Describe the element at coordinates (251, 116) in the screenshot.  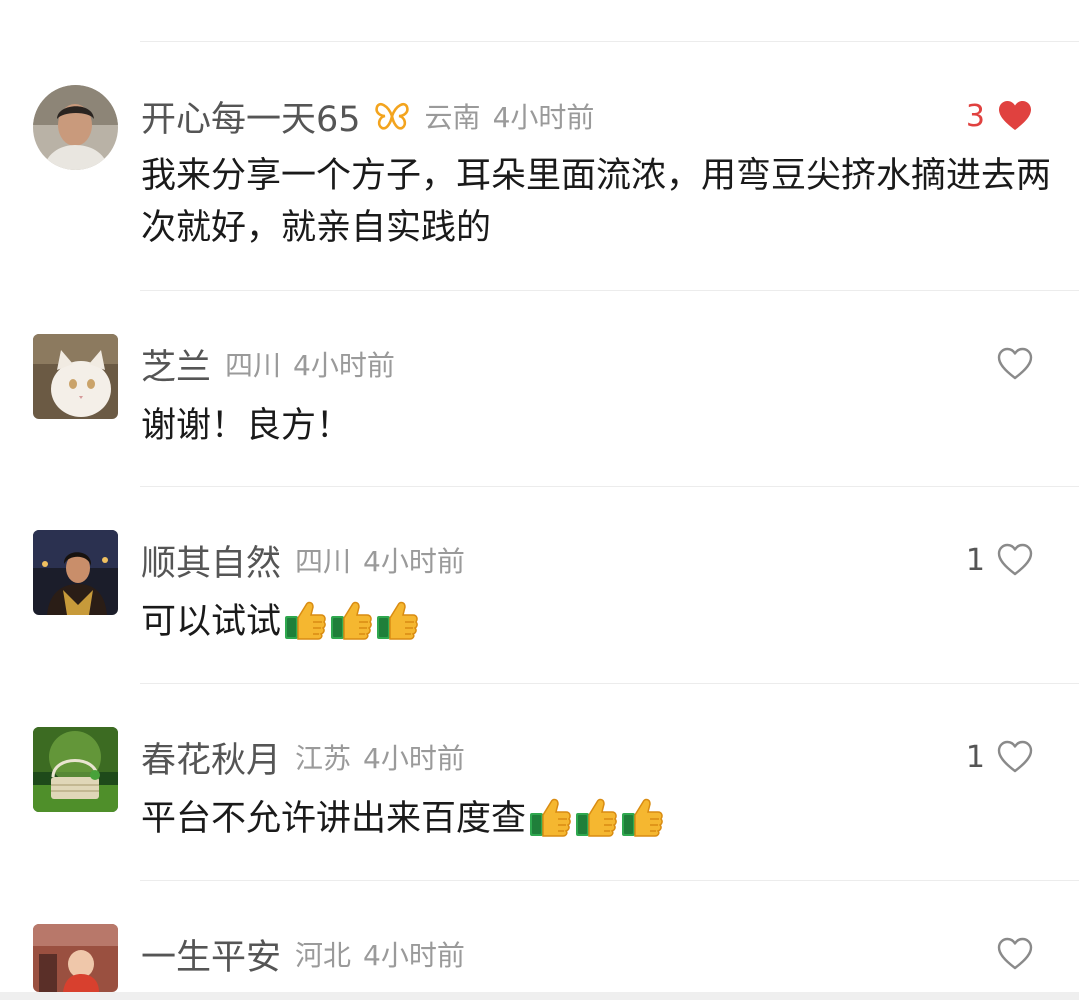
I see `username: 开心每一天65` at that location.